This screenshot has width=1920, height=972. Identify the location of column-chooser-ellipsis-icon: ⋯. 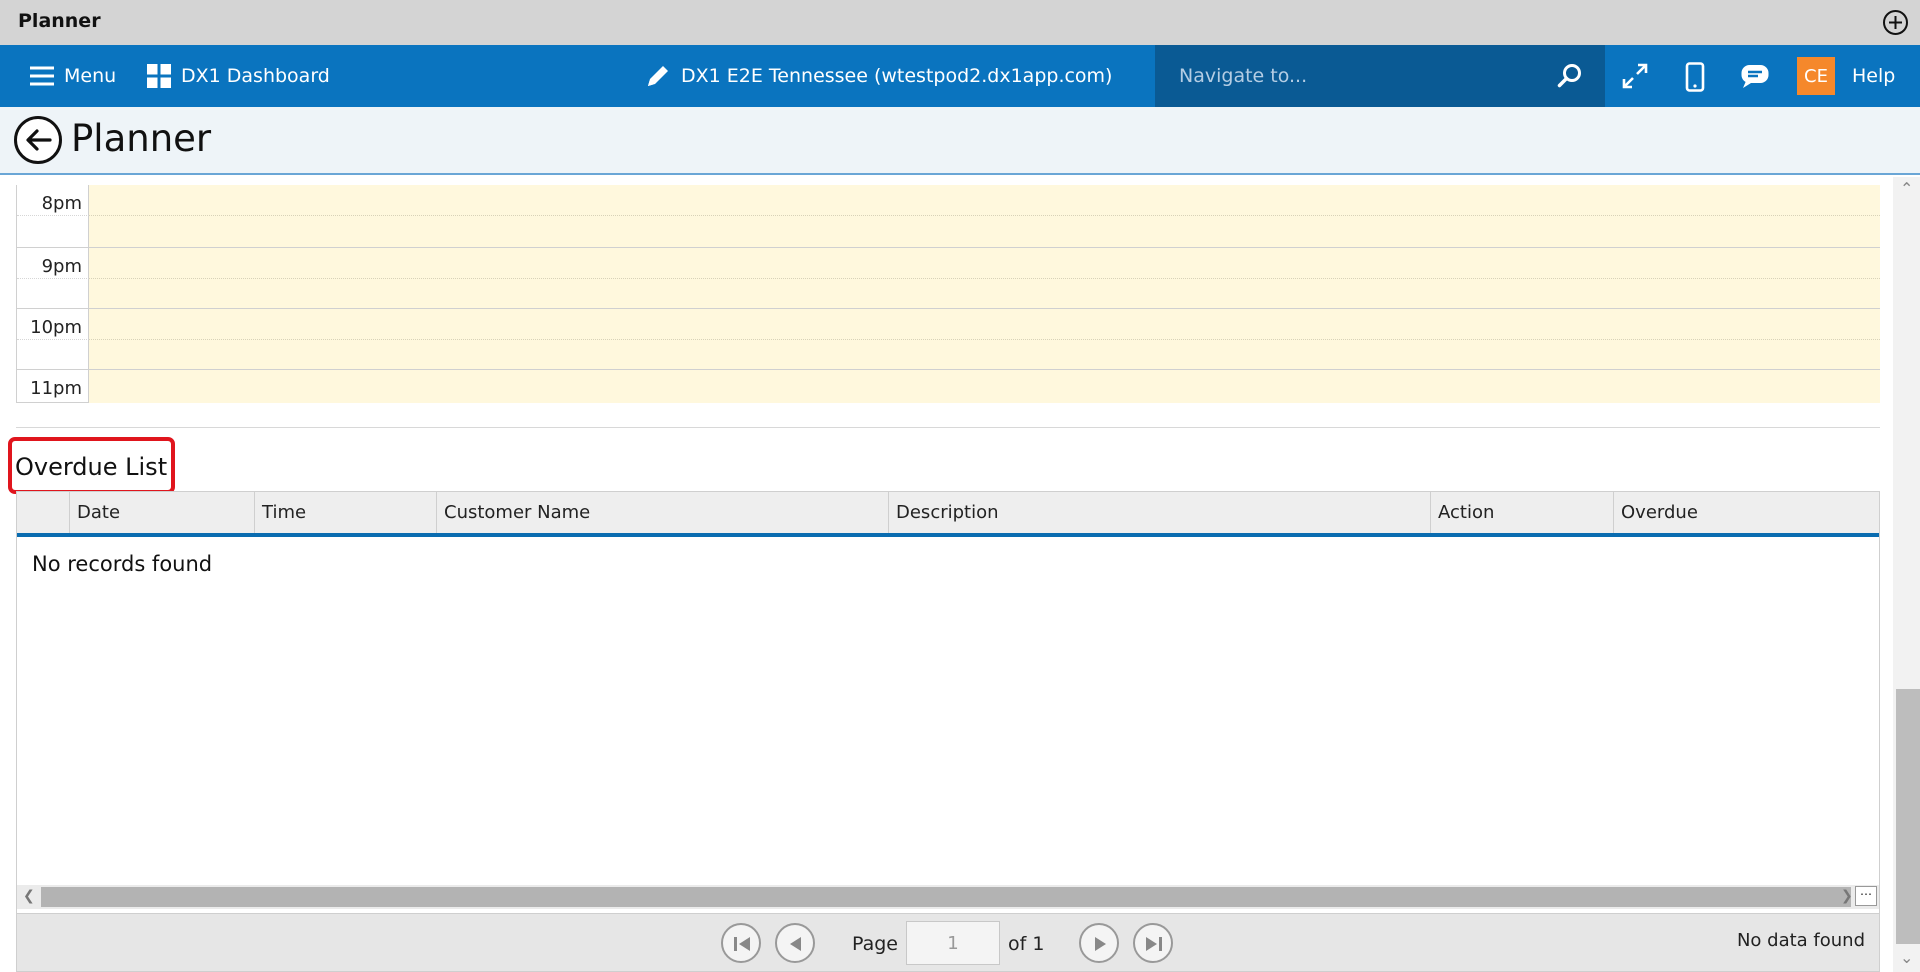
(1866, 896).